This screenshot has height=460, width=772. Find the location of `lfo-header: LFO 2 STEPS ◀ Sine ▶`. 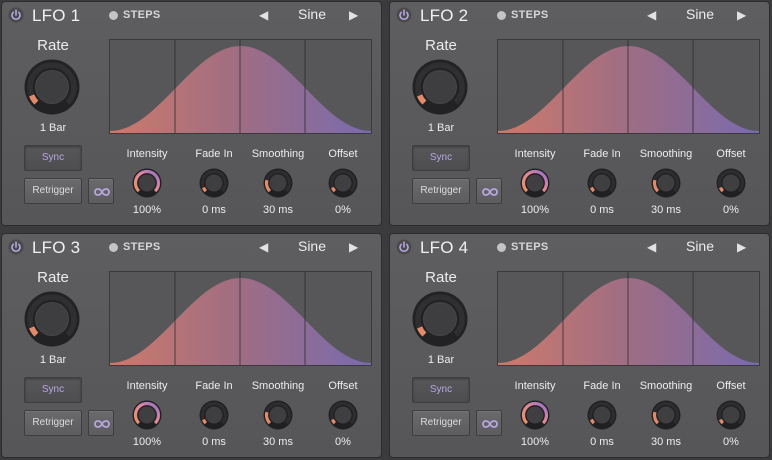

lfo-header: LFO 2 STEPS ◀ Sine ▶ is located at coordinates (579, 15).